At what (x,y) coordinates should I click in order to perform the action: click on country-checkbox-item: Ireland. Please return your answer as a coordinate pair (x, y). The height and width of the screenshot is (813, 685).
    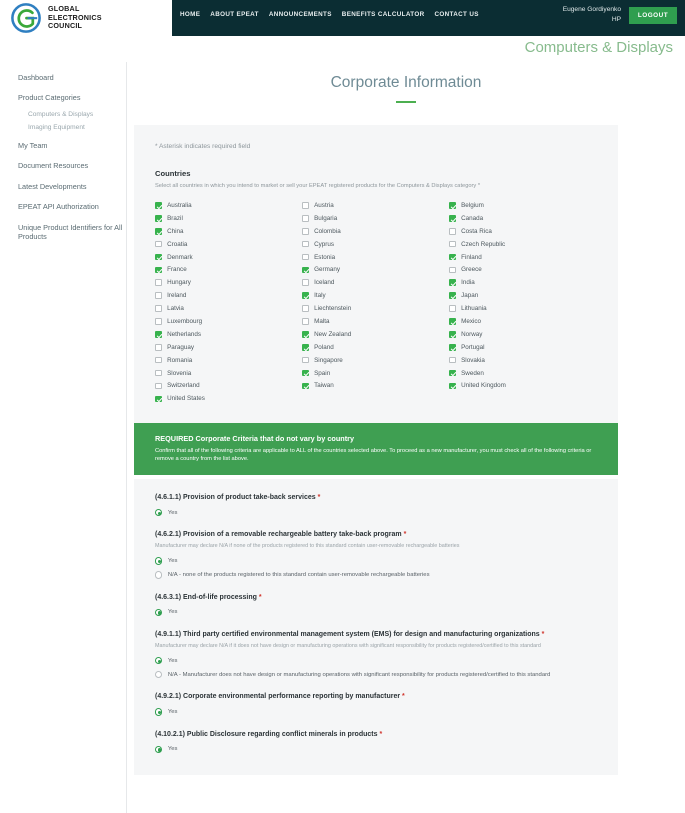
    Looking at the image, I should click on (228, 295).